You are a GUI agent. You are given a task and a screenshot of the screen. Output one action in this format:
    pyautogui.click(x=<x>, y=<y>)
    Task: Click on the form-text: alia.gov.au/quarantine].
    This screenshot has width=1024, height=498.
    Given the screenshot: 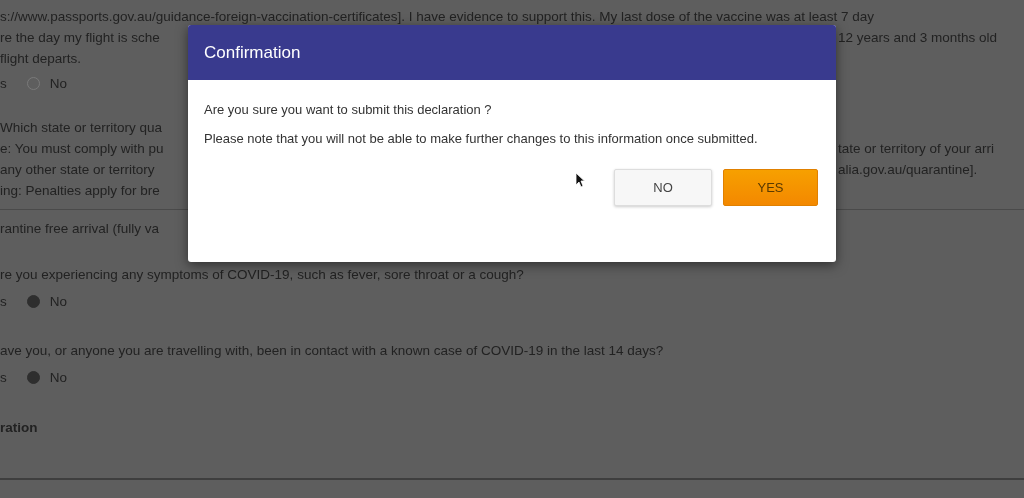 What is the action you would take?
    pyautogui.click(x=908, y=169)
    